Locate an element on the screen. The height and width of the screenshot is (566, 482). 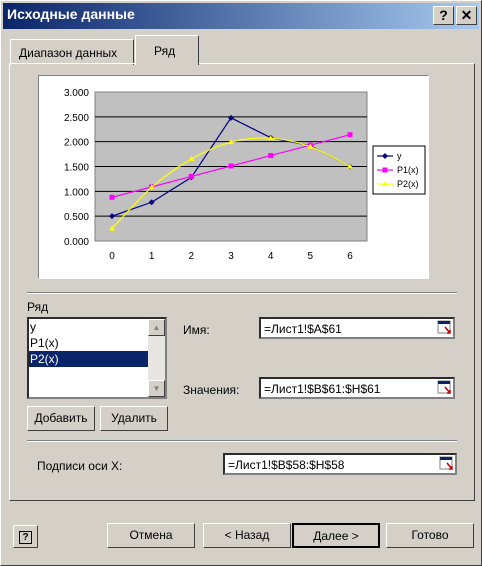
next-button: Далее > is located at coordinates (336, 535).